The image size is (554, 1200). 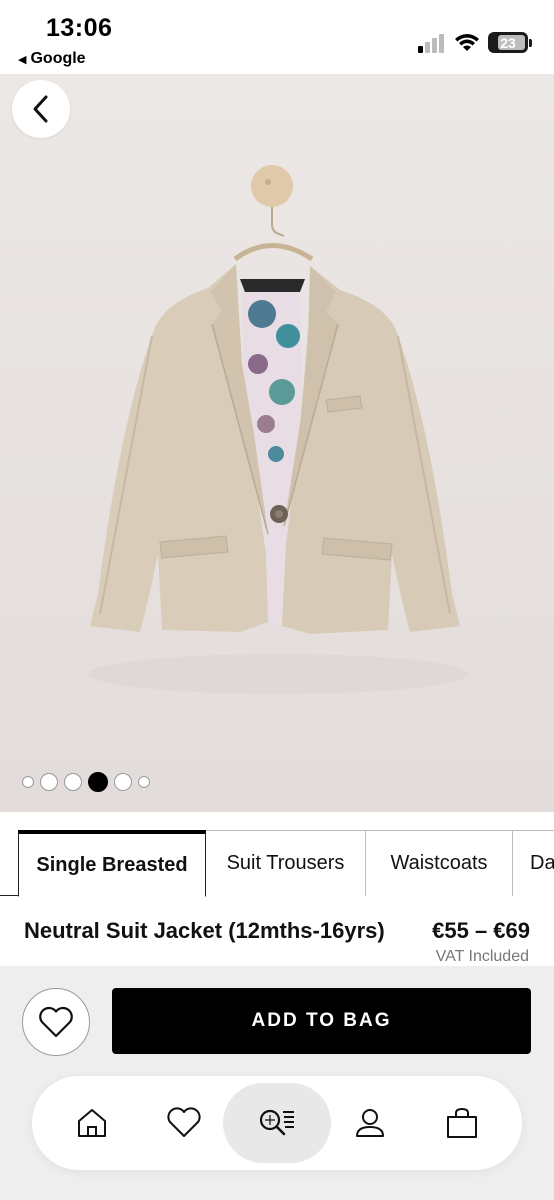 I want to click on product-name: Neutral Suit Jacket (12mths-16yrs), so click(x=204, y=930).